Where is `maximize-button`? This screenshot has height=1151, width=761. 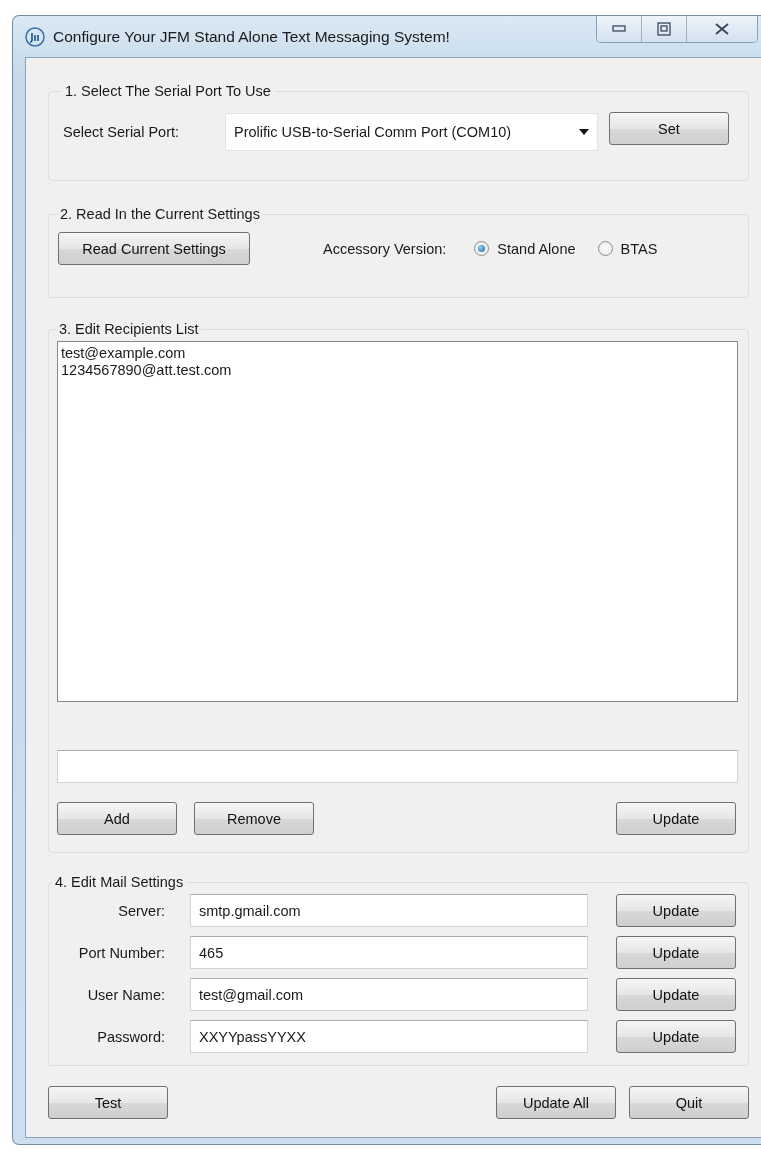 maximize-button is located at coordinates (663, 29).